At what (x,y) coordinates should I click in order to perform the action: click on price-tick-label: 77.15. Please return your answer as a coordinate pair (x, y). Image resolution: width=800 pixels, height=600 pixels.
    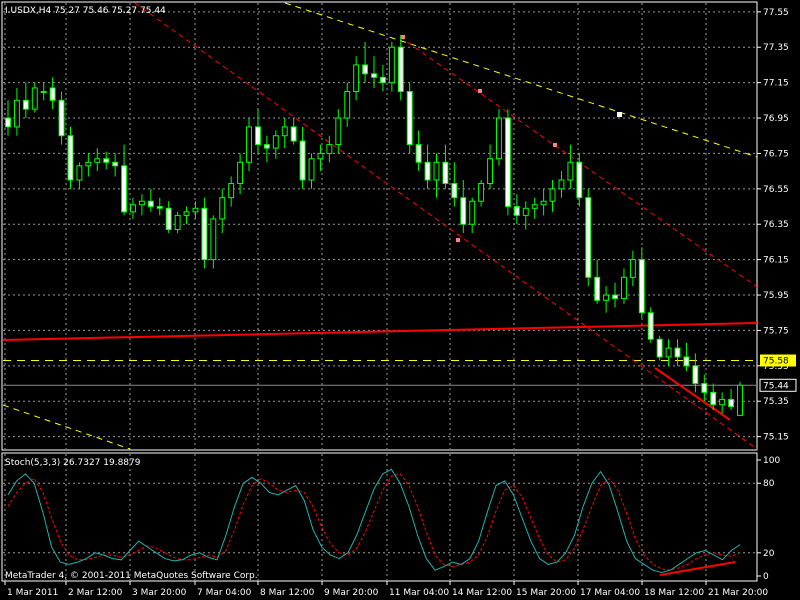
    Looking at the image, I should click on (776, 84).